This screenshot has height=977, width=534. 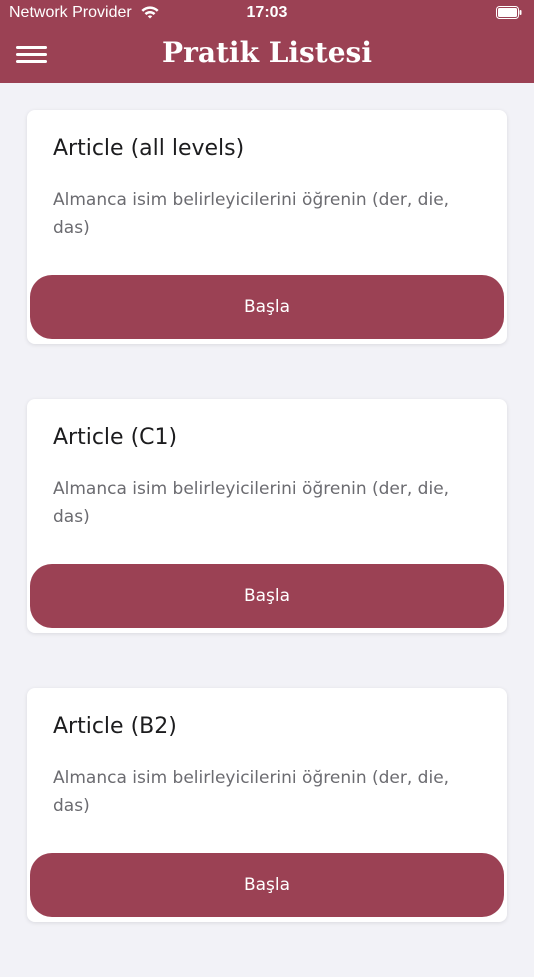 What do you see at coordinates (149, 148) in the screenshot?
I see `card-title: Article (all levels)` at bounding box center [149, 148].